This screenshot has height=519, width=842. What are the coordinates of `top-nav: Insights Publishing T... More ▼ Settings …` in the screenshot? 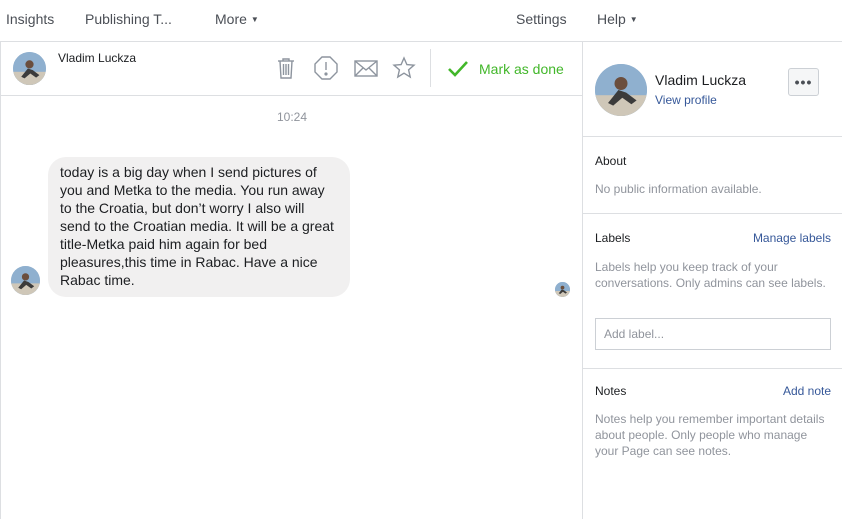 It's located at (421, 21).